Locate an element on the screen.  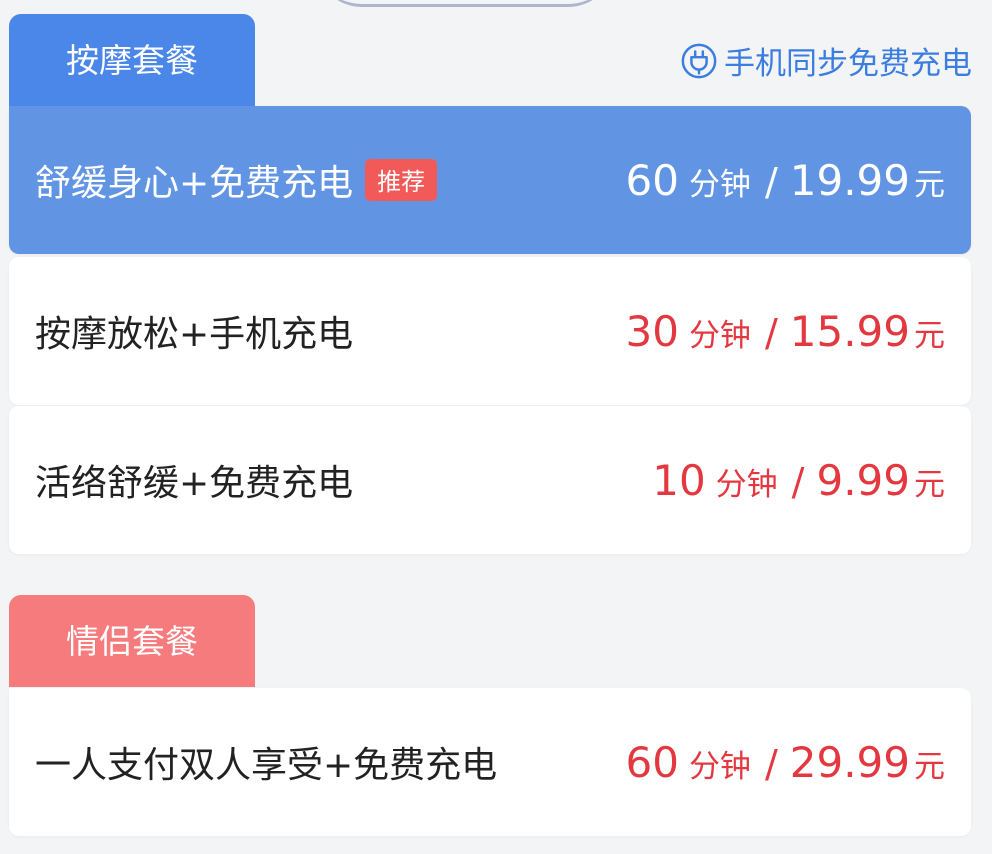
package-name: 舒缓身心+免费充电 is located at coordinates (194, 183).